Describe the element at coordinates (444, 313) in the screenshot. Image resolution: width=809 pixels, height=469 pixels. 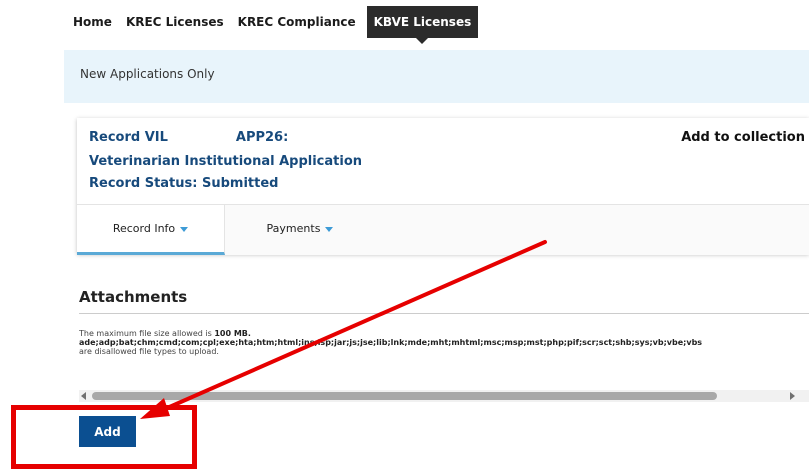
I see `attachments-divider` at that location.